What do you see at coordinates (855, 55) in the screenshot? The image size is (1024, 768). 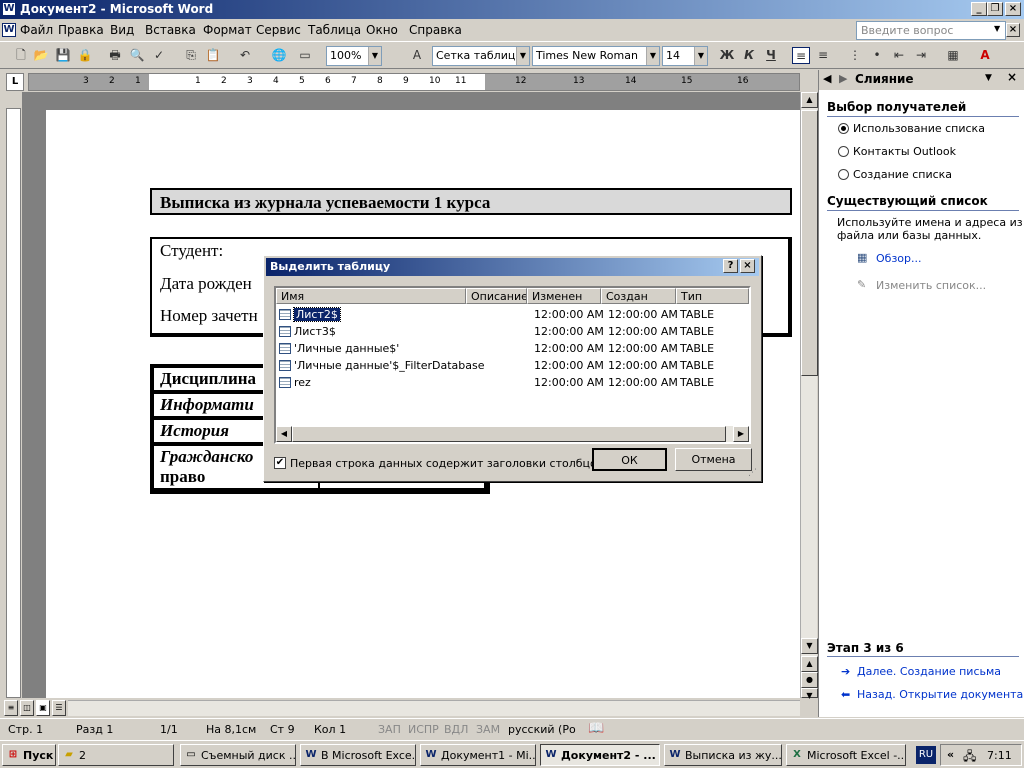 I see `numbering-icon: ⋮` at bounding box center [855, 55].